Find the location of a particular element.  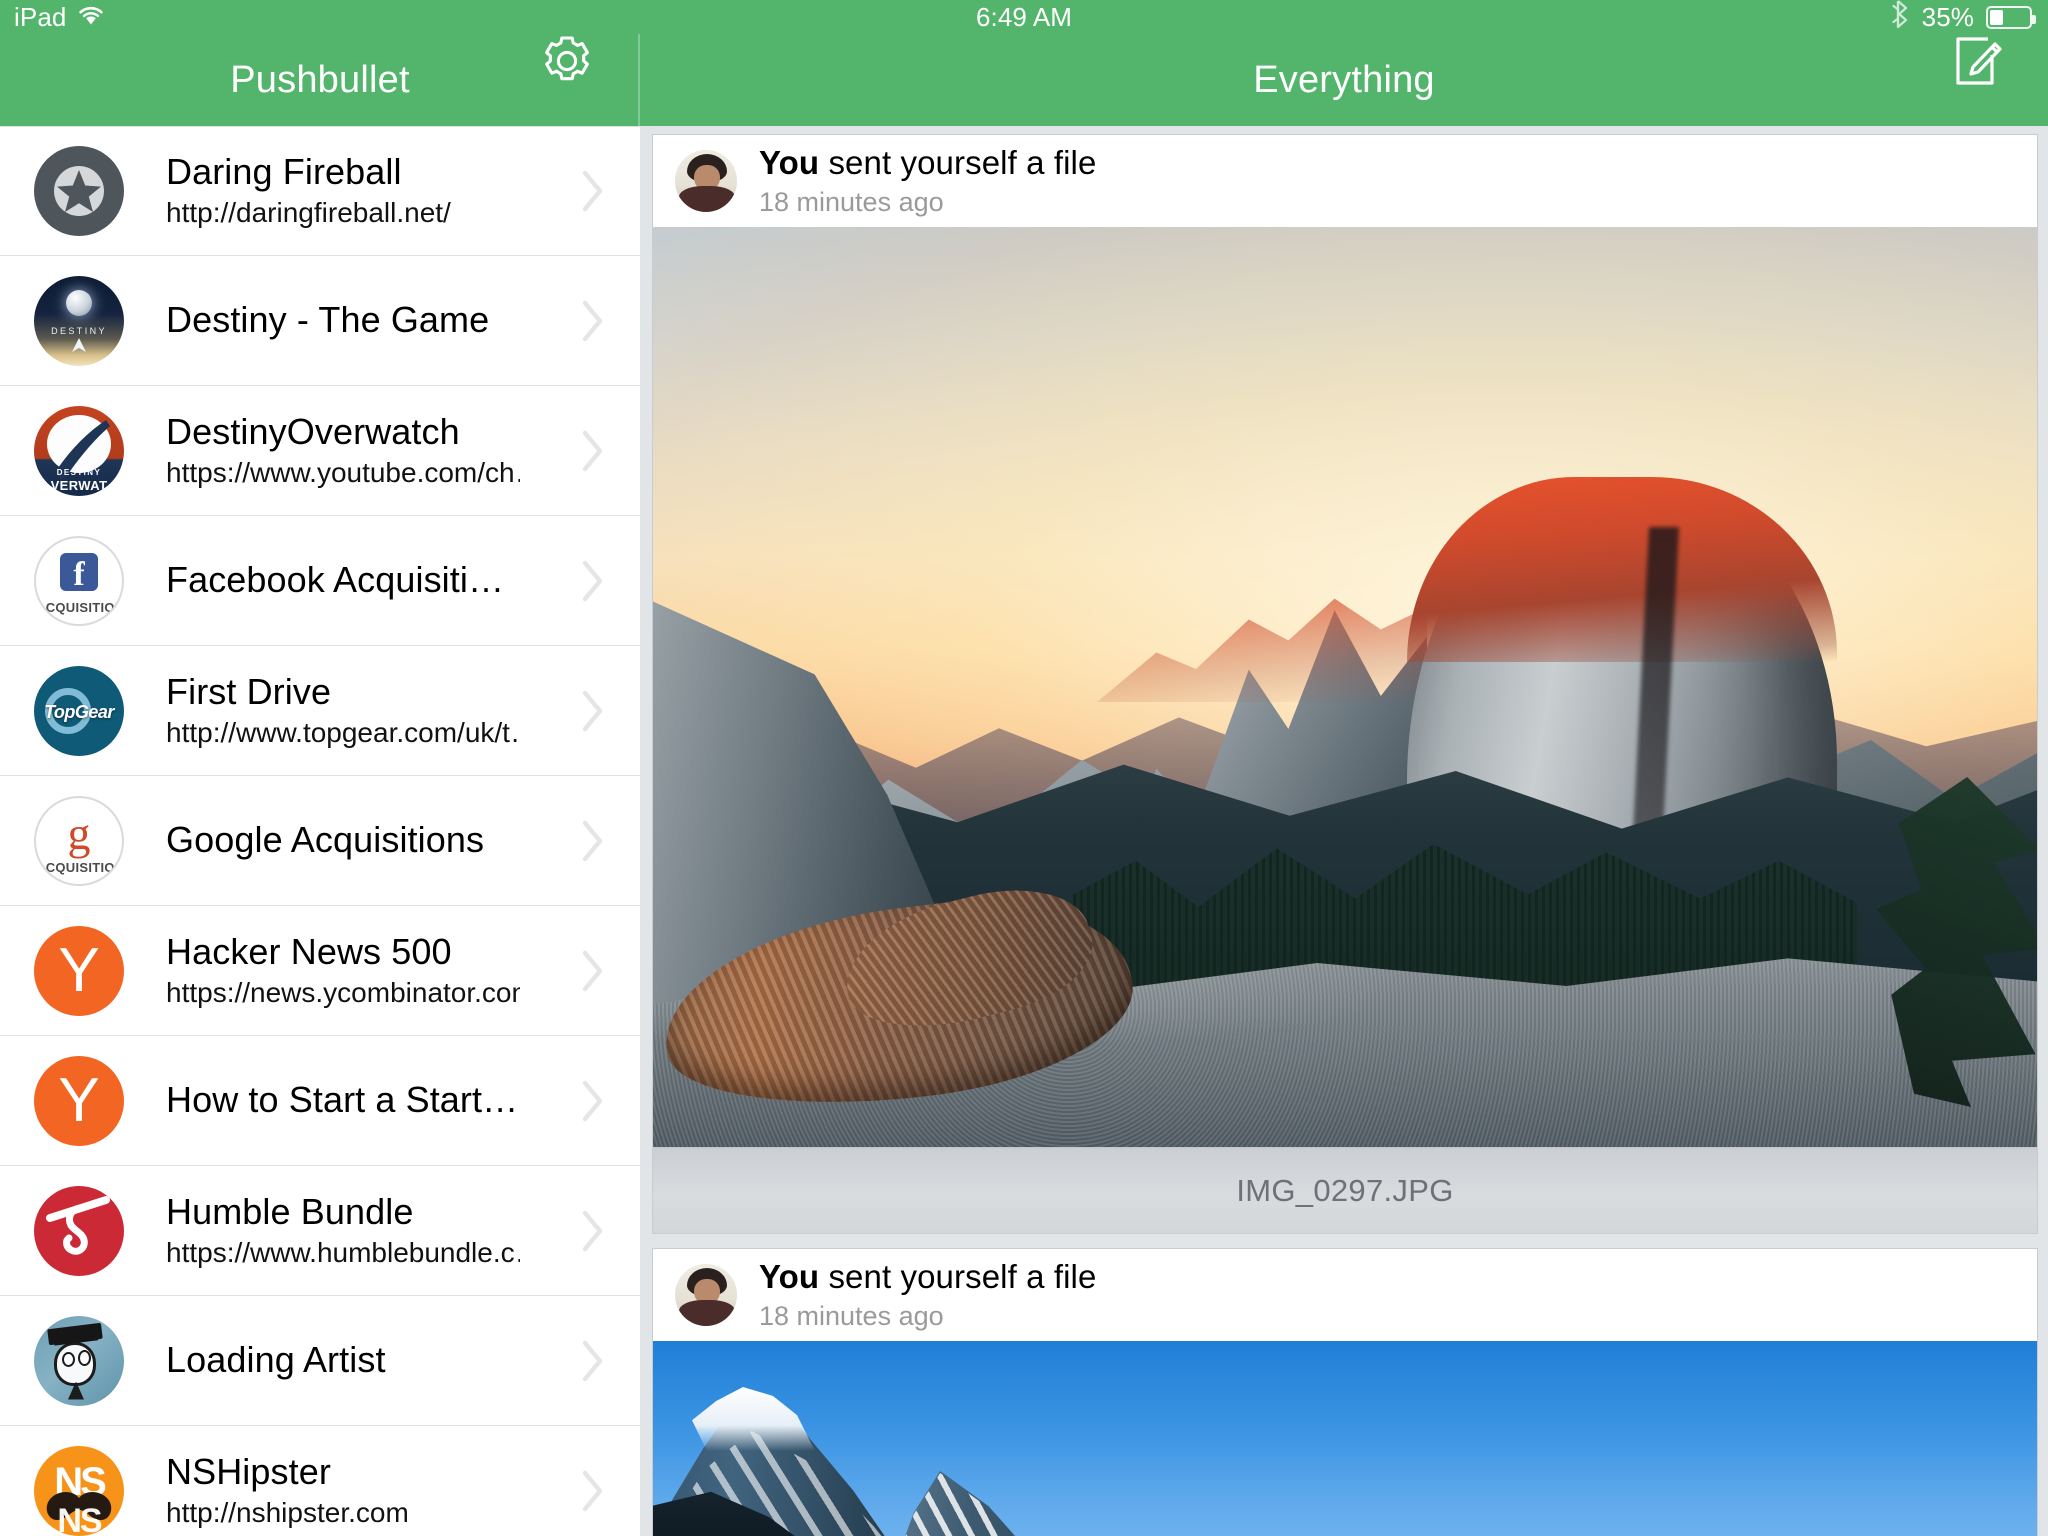

status-bar-clock: 6:49 AM is located at coordinates (1024, 16).